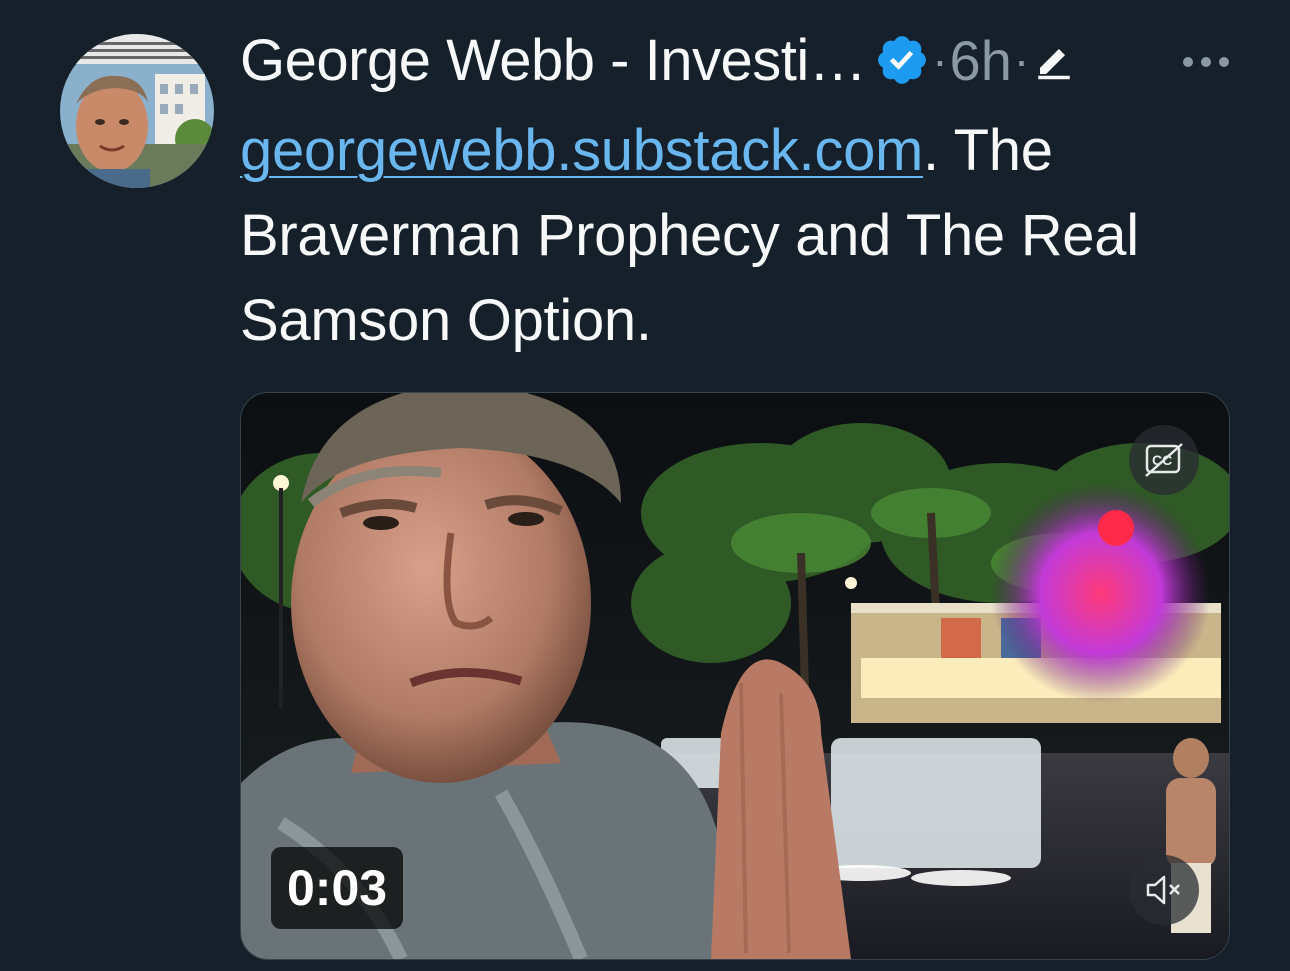 This screenshot has height=971, width=1290. I want to click on author-avatar, so click(137, 111).